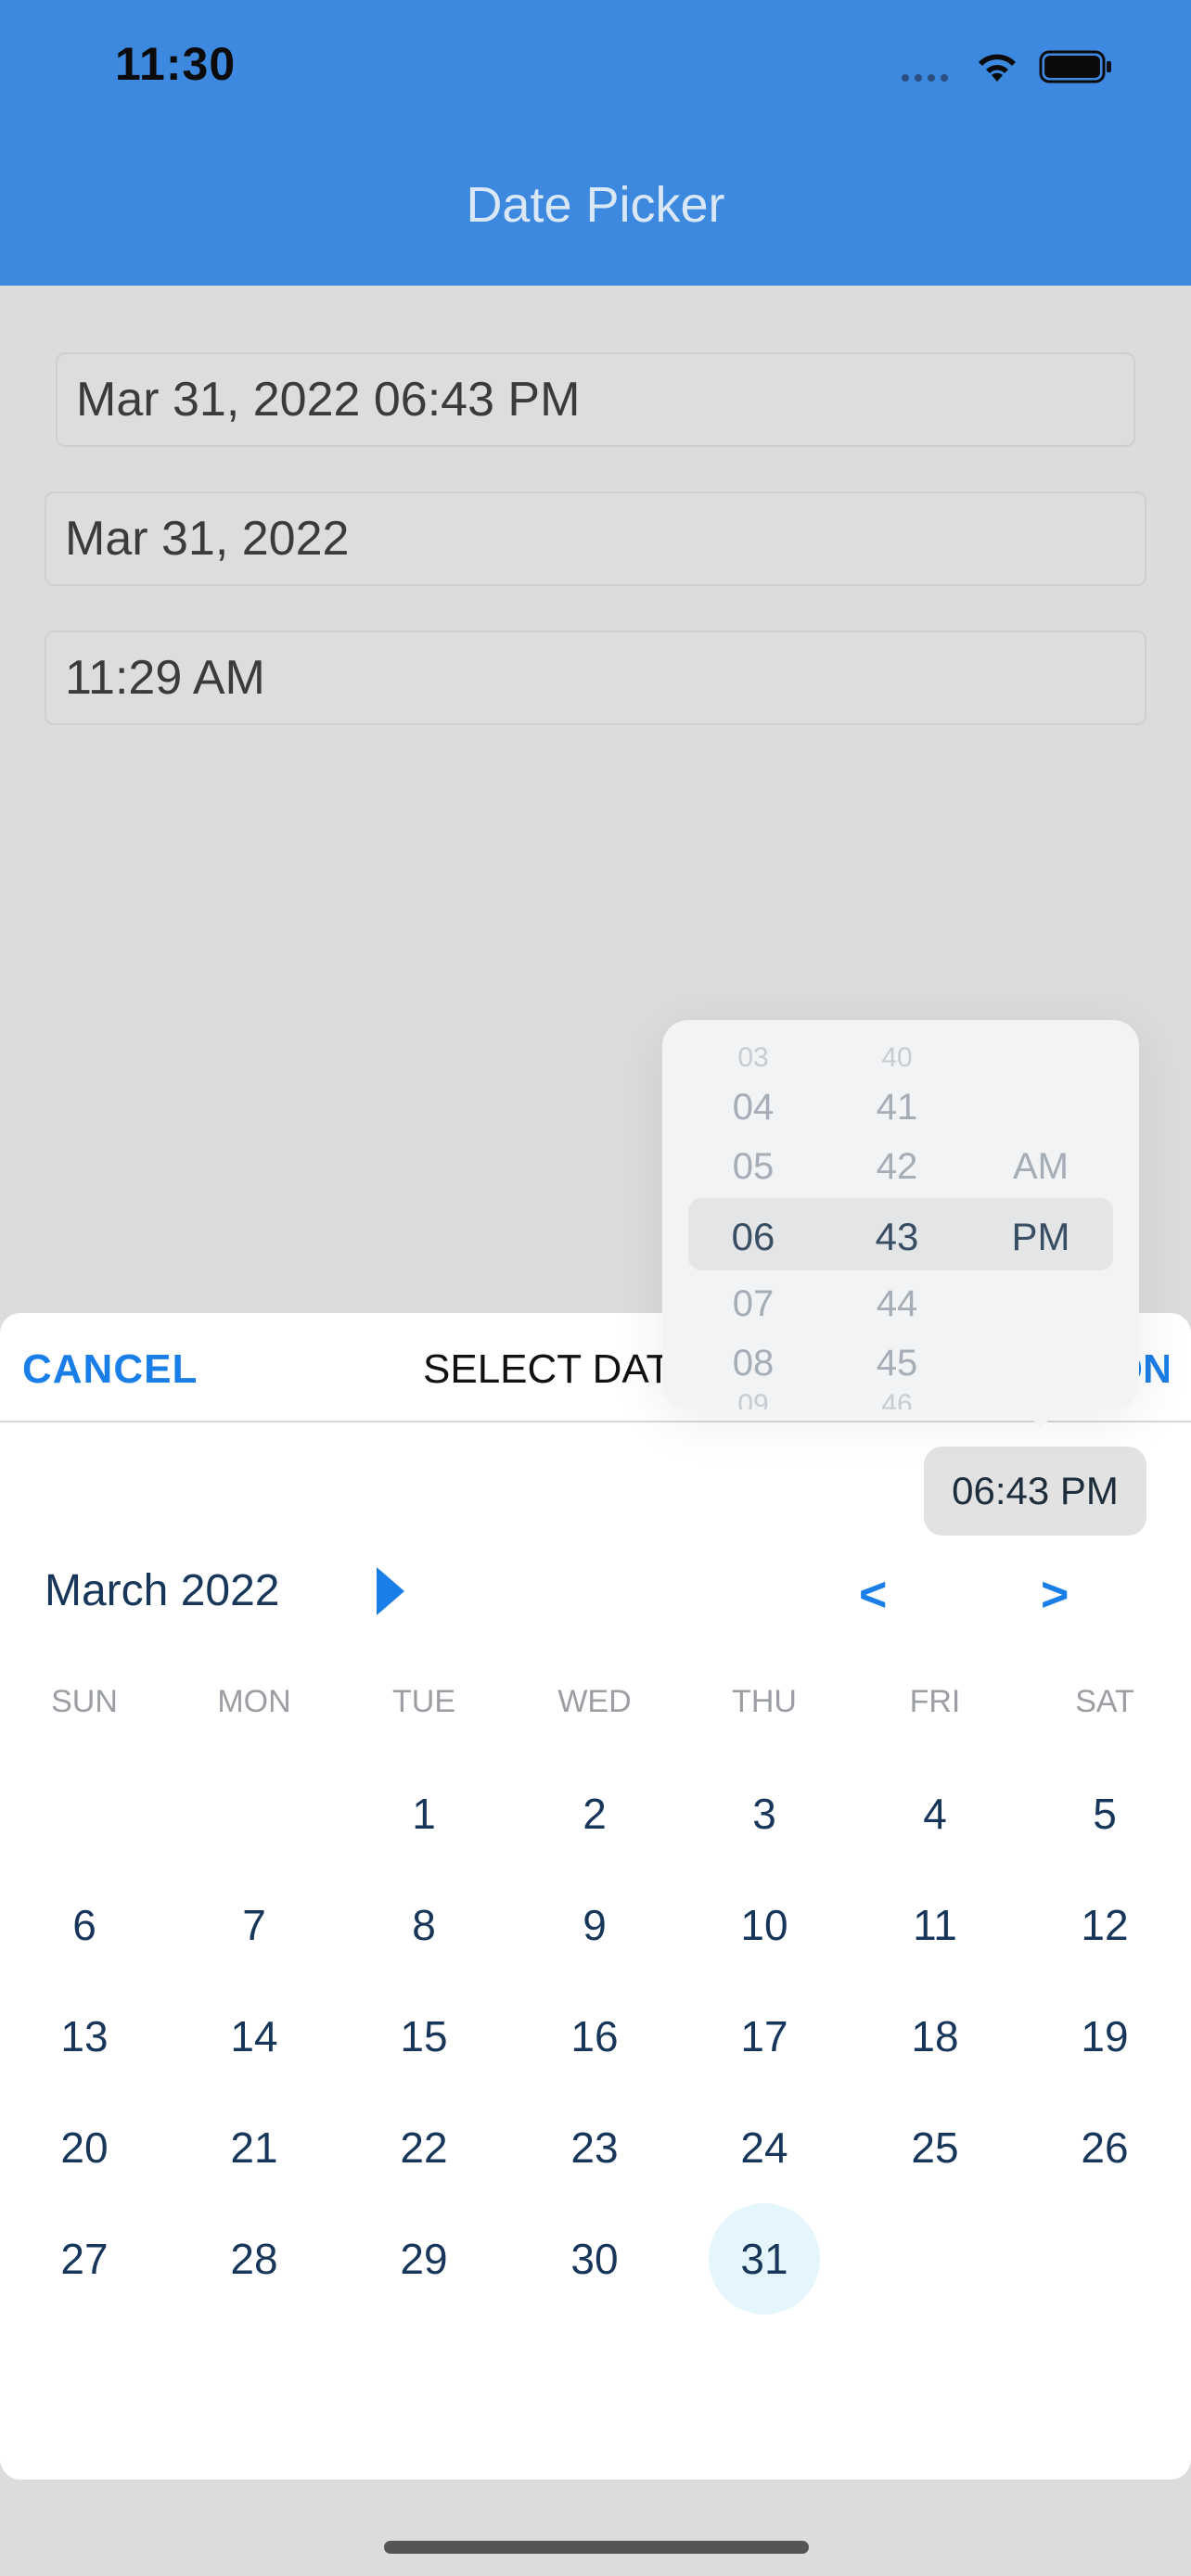 This screenshot has height=2576, width=1191. I want to click on home-indicator, so click(597, 2547).